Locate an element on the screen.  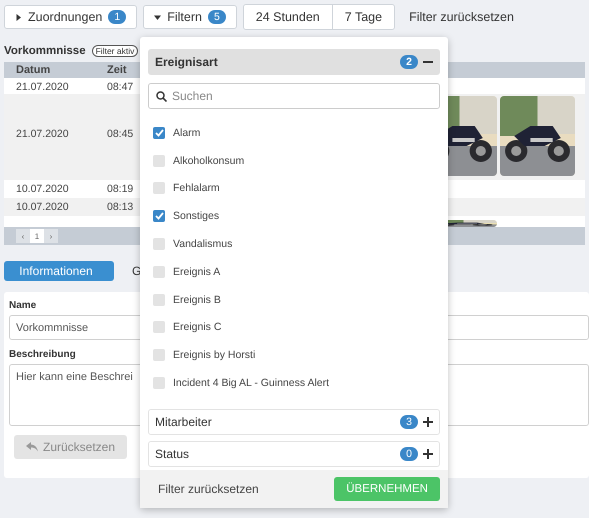
option-label: Ereignis B is located at coordinates (197, 300).